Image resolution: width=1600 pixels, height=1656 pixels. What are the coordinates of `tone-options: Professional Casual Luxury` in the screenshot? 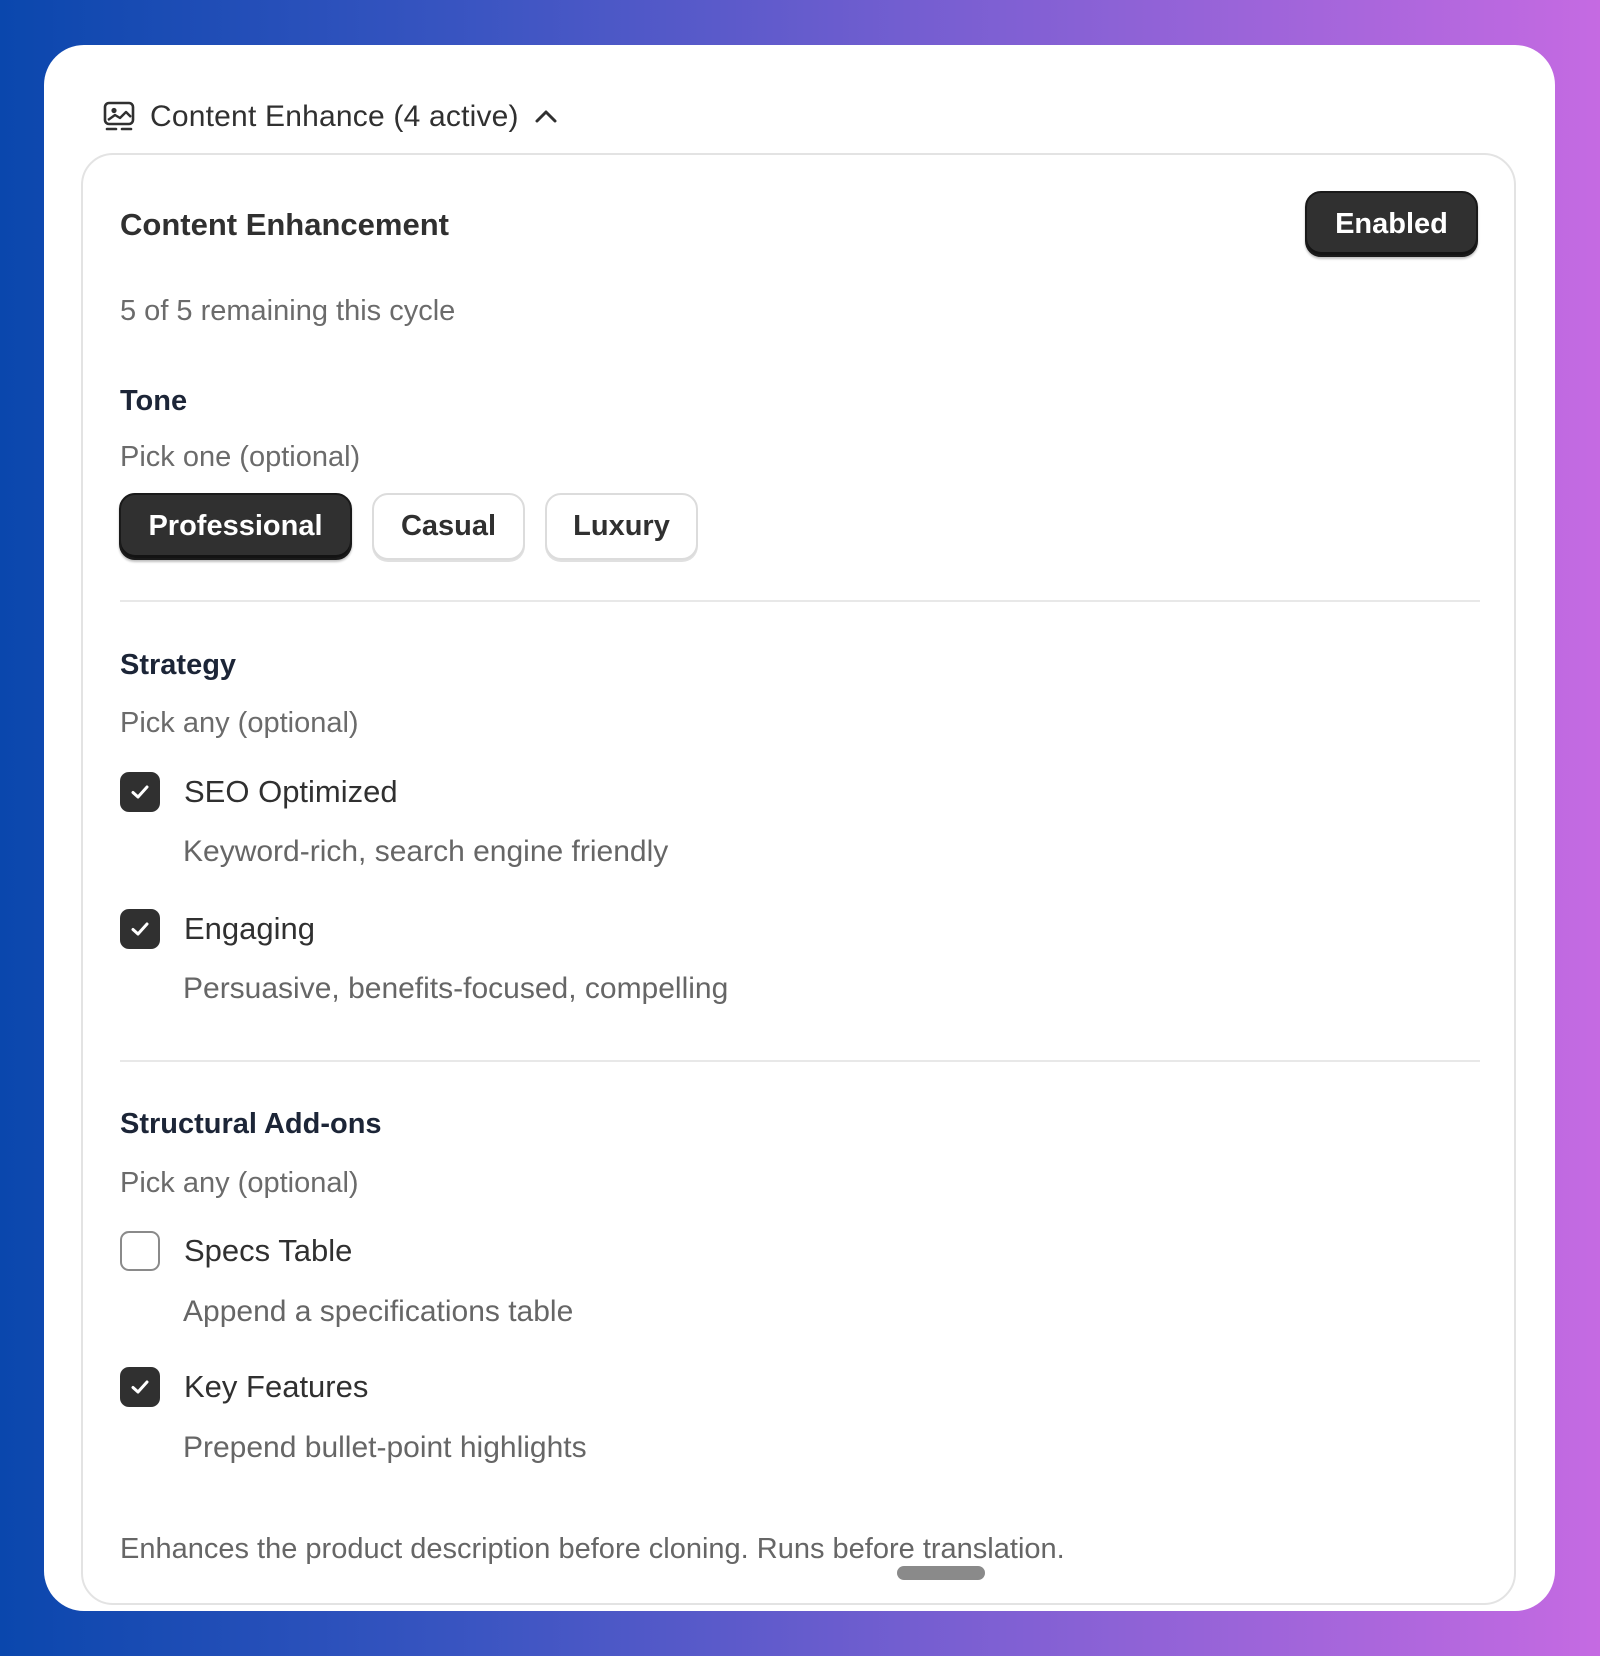 It's located at (408, 526).